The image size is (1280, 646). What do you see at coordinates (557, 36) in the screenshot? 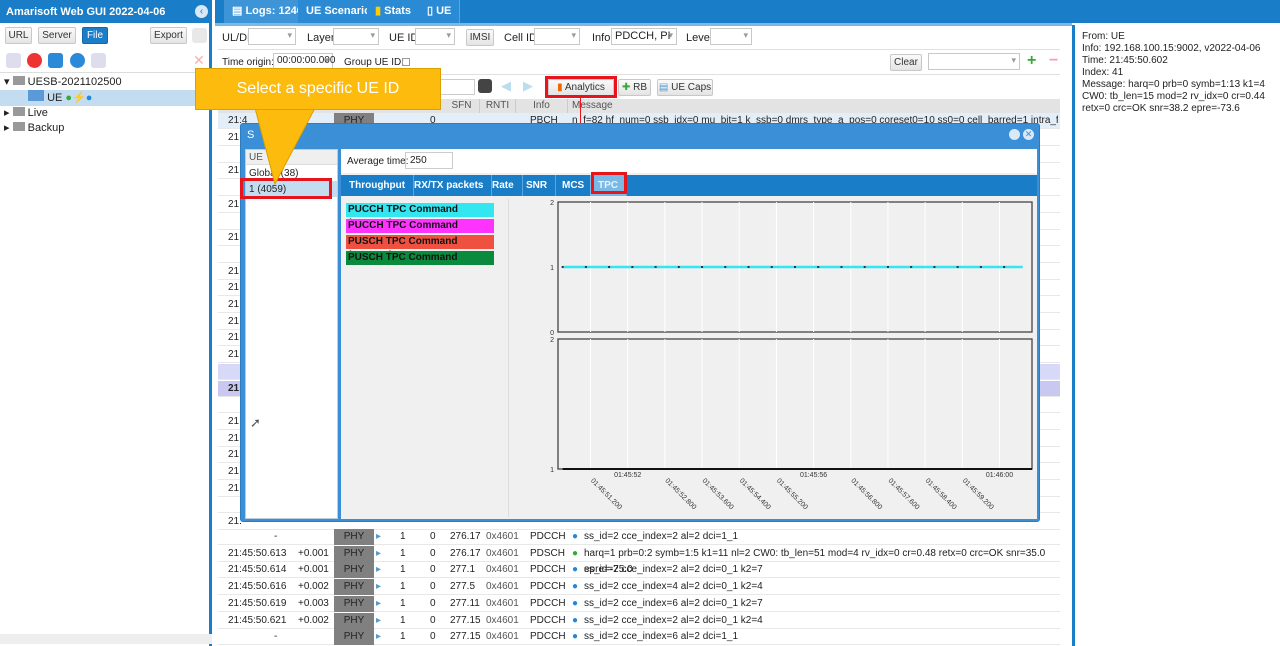
I see `cell-id-select` at bounding box center [557, 36].